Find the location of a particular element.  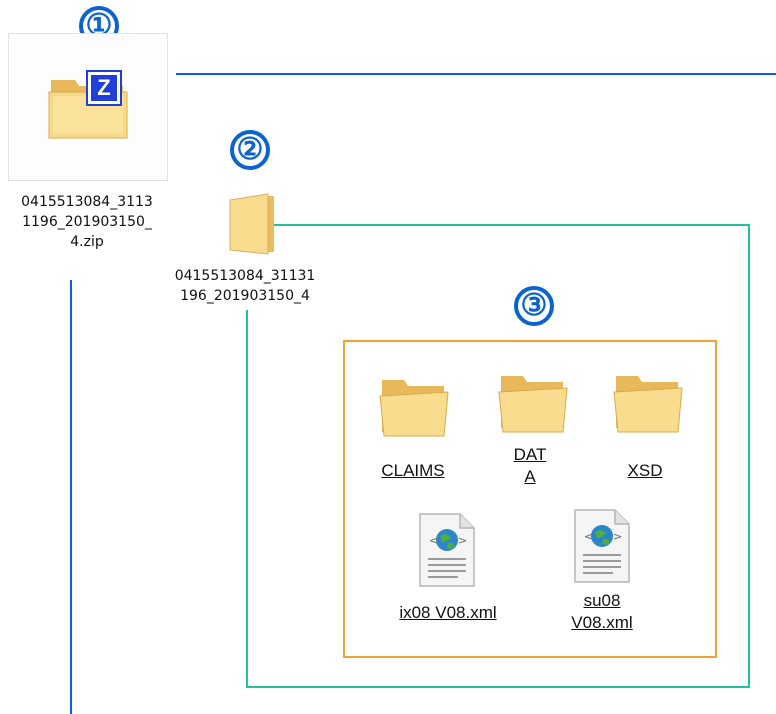

zip-badge: Z is located at coordinates (104, 88).